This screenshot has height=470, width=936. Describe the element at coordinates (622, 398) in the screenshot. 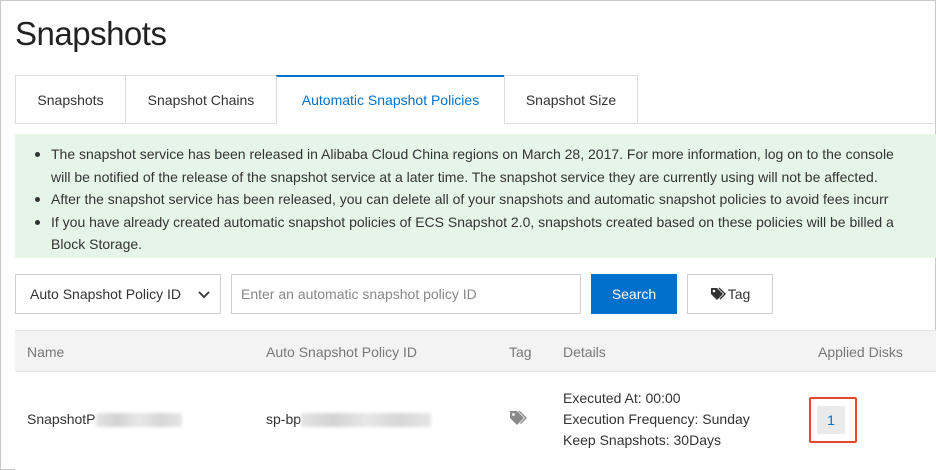

I see `executed-at: Executed At: 00:00` at that location.